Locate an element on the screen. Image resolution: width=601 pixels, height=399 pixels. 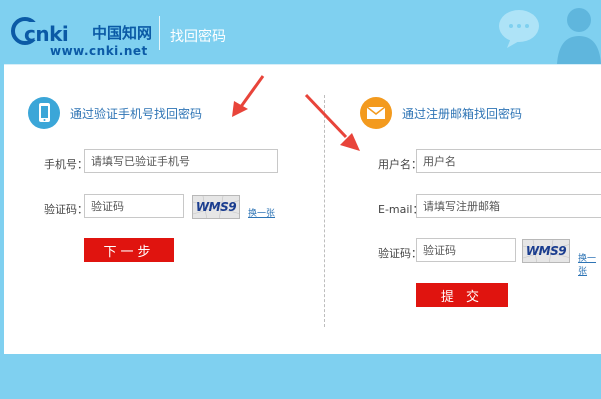
username-input is located at coordinates (508, 161).